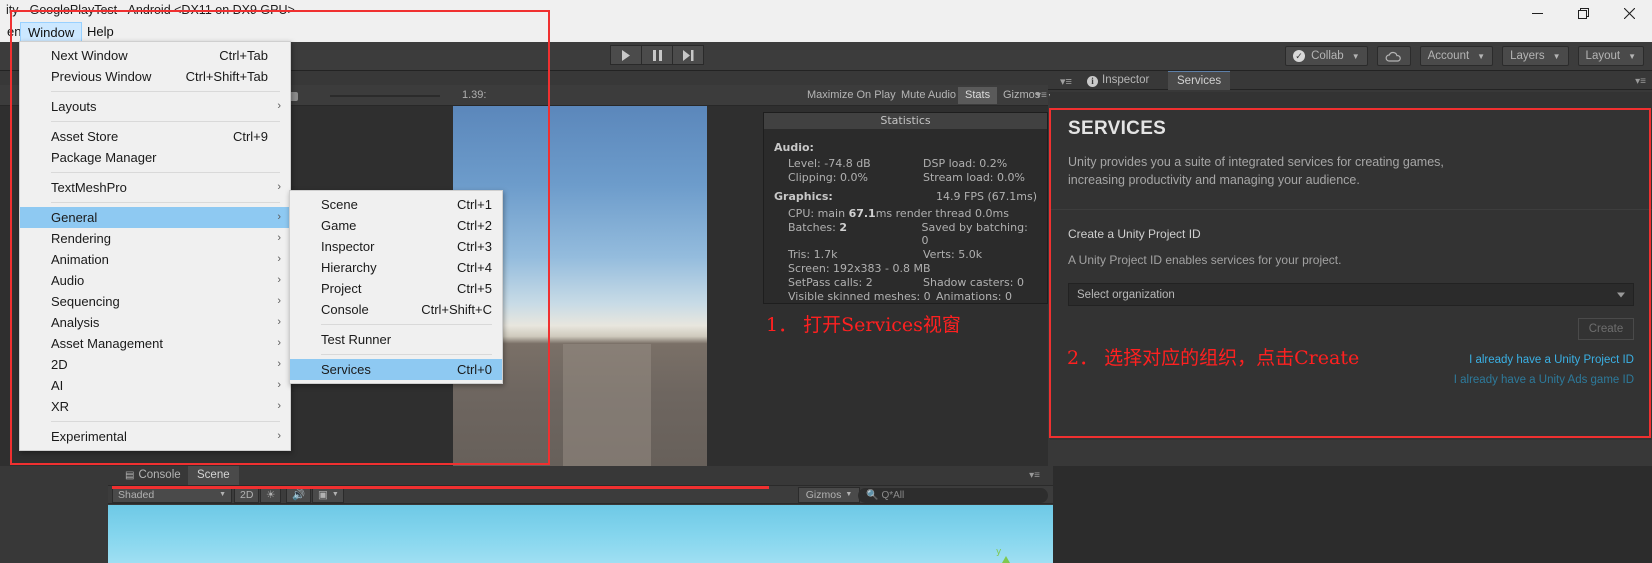  Describe the element at coordinates (155, 157) in the screenshot. I see `menu-item-package-manager: Package Manager` at that location.